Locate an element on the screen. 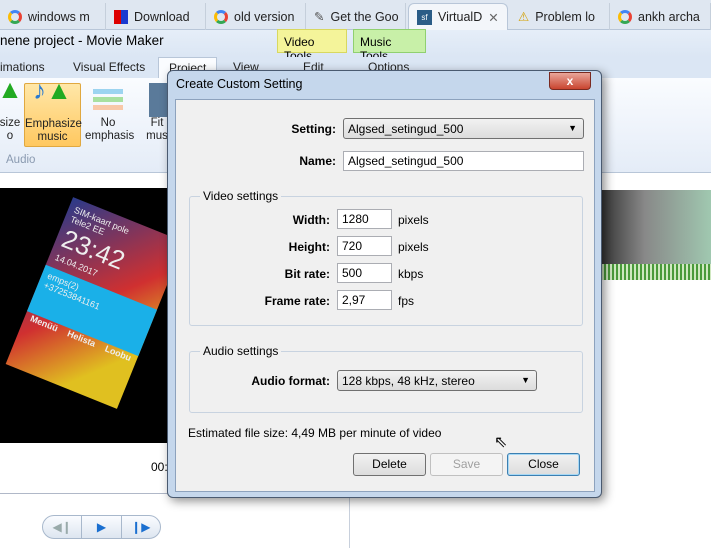  name-label: Name: is located at coordinates (317, 161).